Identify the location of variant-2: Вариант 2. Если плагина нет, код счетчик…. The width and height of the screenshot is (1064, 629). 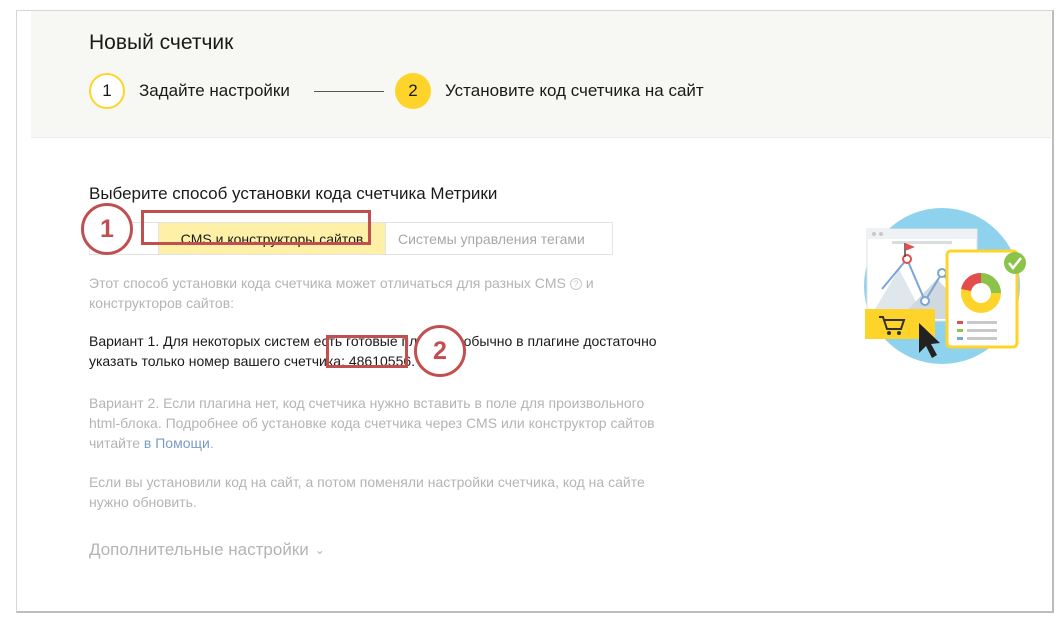
(384, 423).